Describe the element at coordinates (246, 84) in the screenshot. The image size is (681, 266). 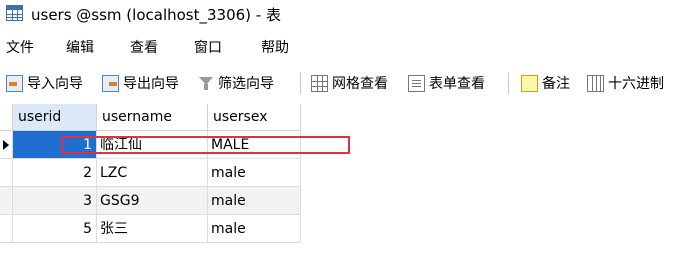
I see `filter-wizard-label: 筛选向导` at that location.